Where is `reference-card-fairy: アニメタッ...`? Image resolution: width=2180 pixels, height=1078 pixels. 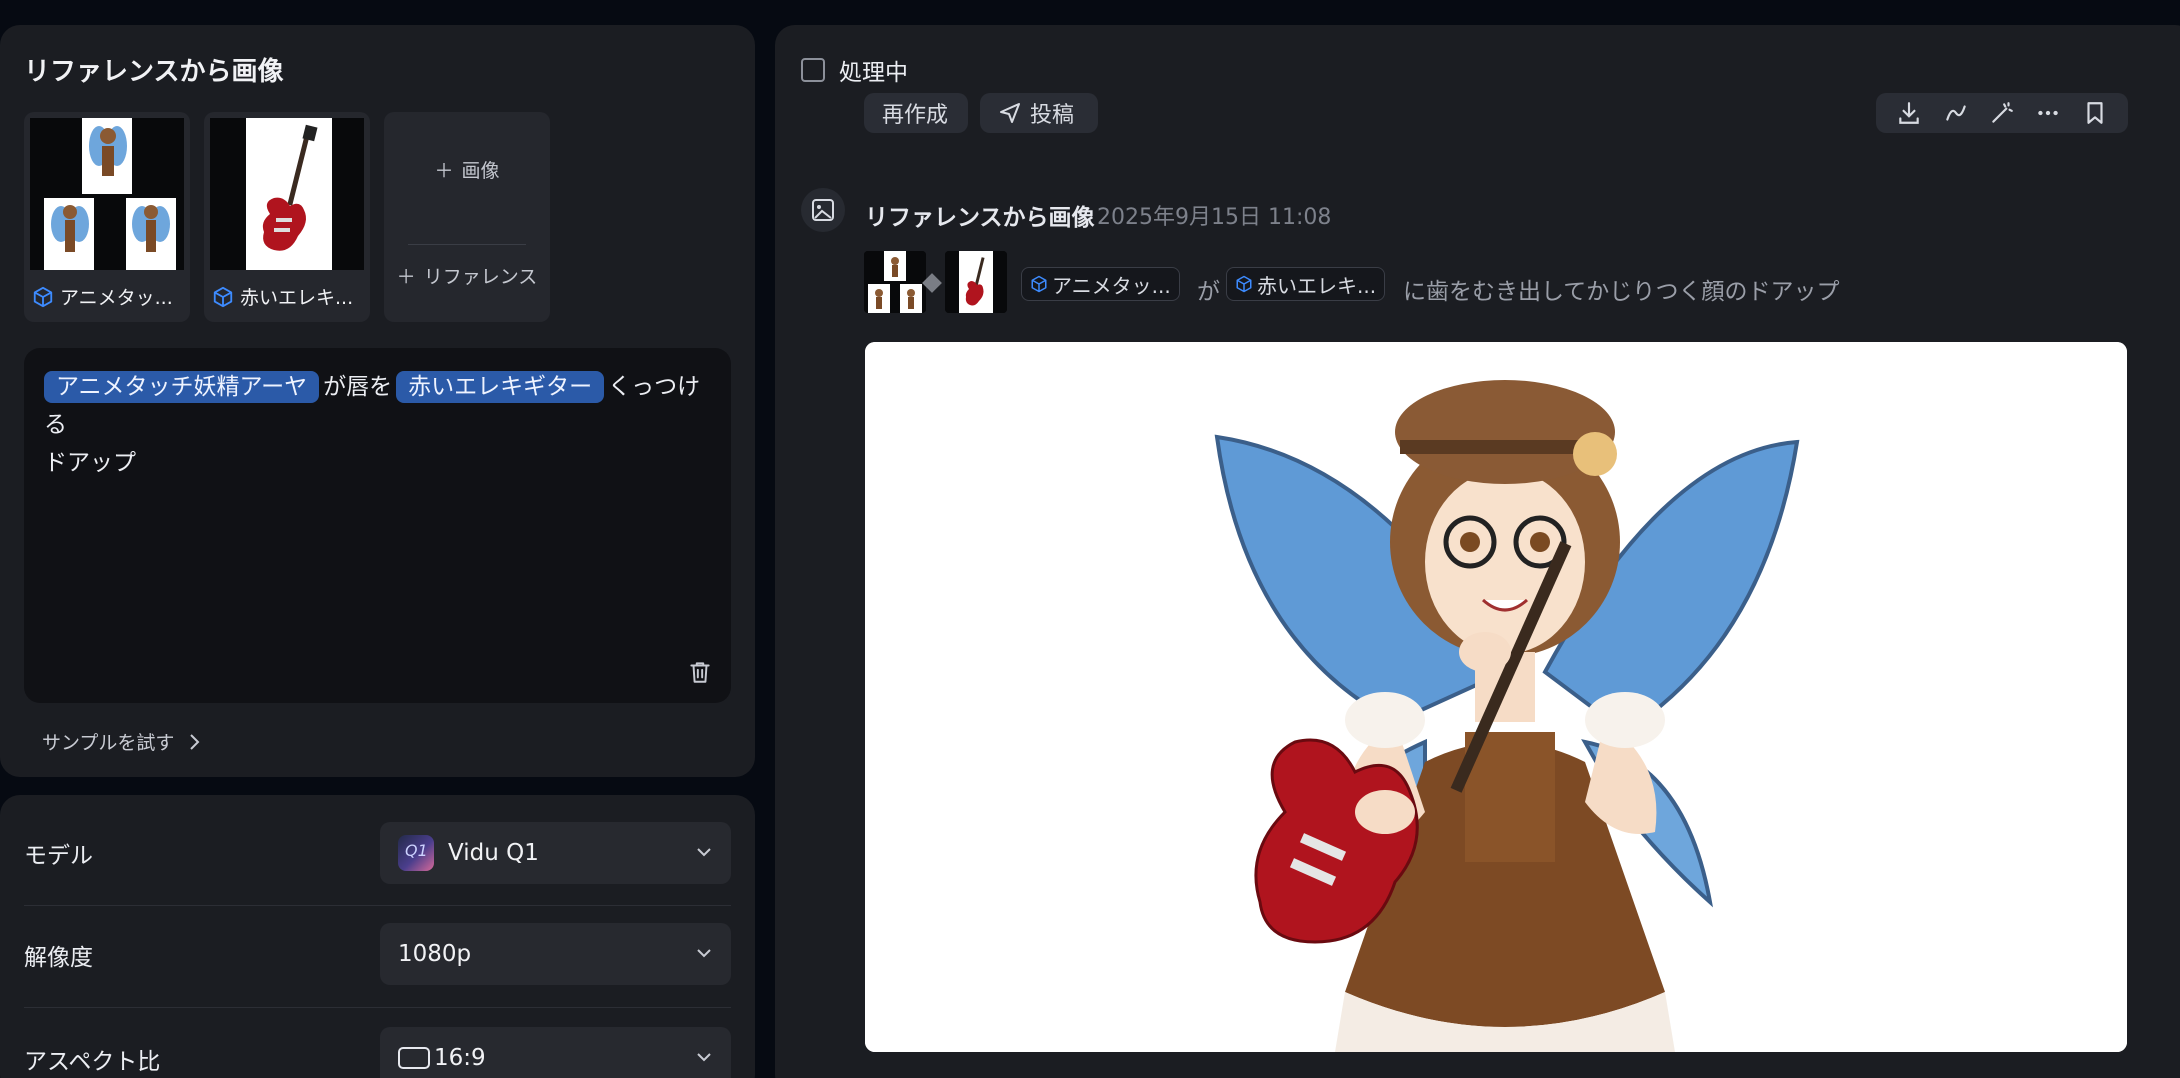 reference-card-fairy: アニメタッ... is located at coordinates (107, 217).